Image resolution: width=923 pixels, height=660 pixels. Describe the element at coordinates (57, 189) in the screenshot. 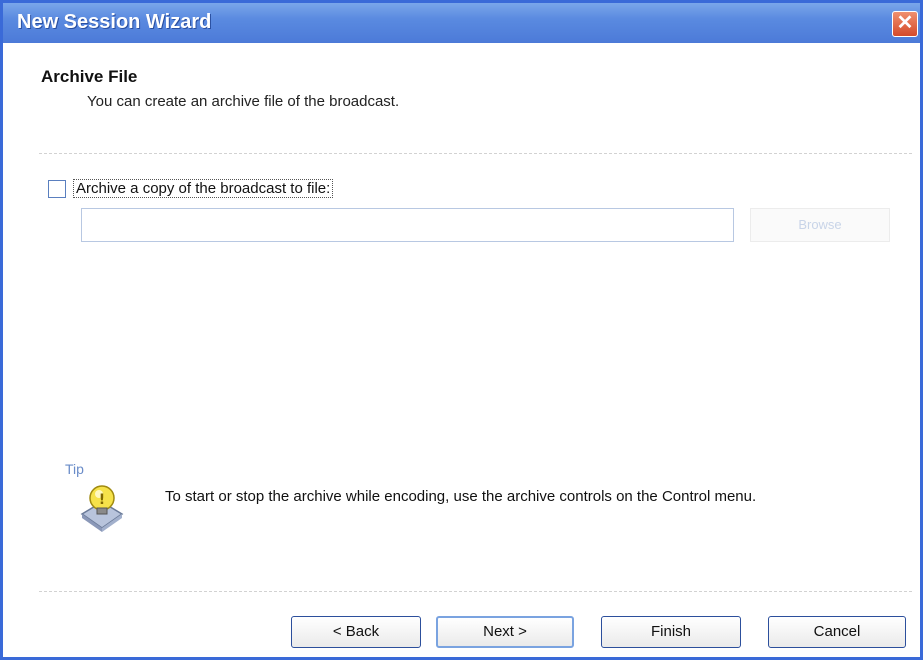

I see `archive-checkbox` at that location.